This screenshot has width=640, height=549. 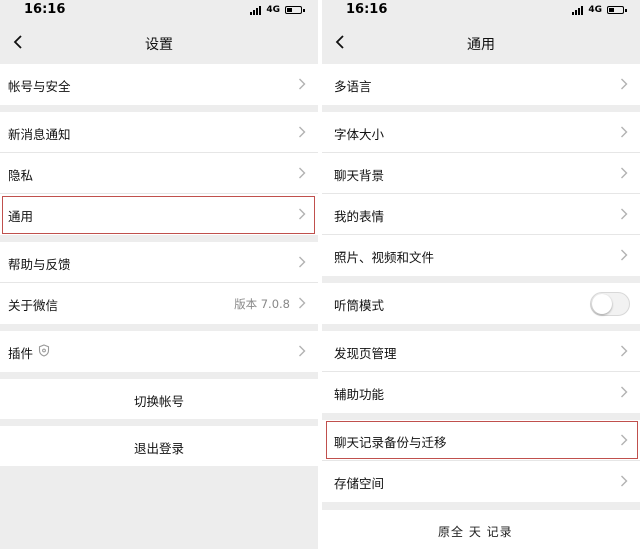 I want to click on settings-item-label: 帐号与安全, so click(x=39, y=86).